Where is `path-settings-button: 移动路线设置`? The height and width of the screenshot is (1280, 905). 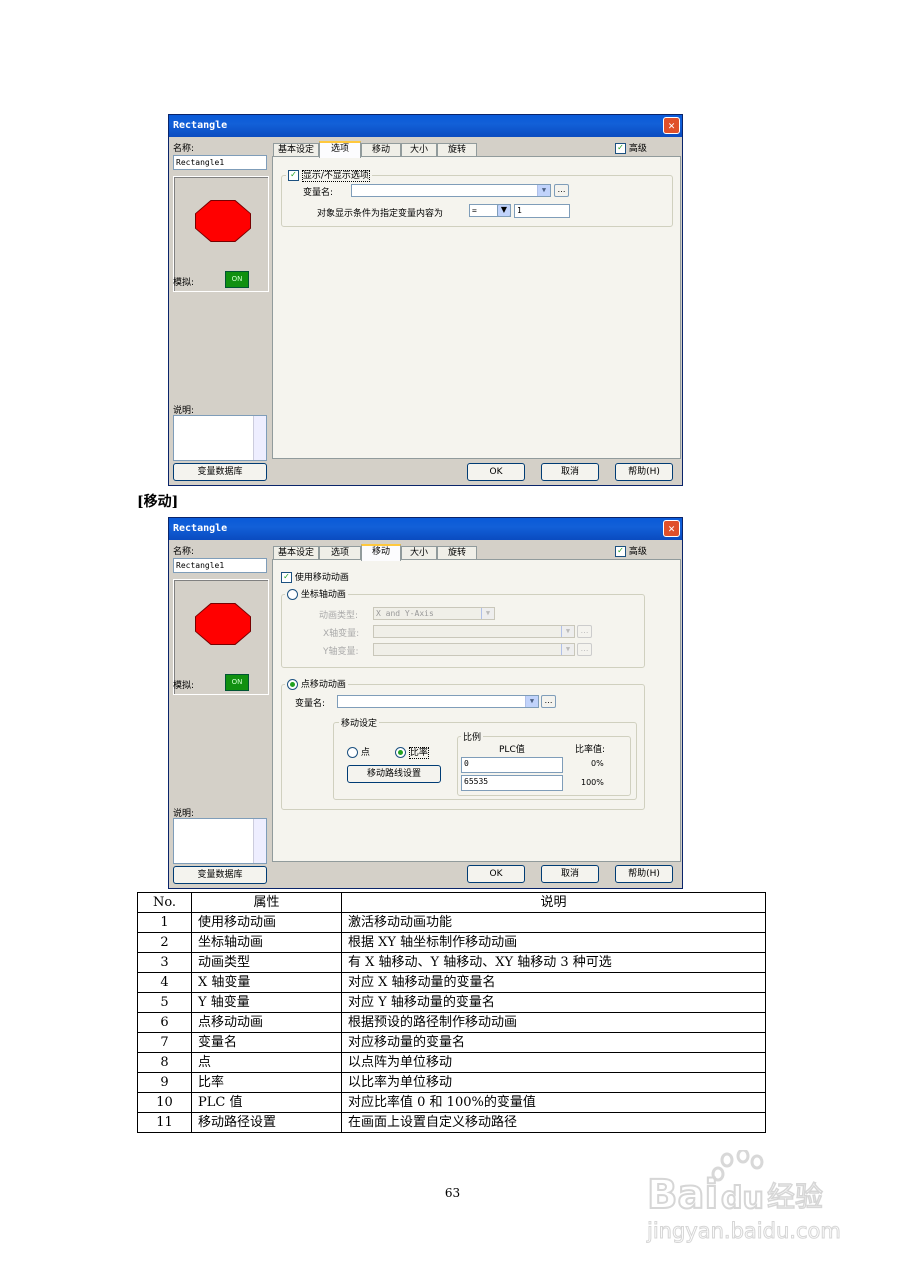 path-settings-button: 移动路线设置 is located at coordinates (394, 774).